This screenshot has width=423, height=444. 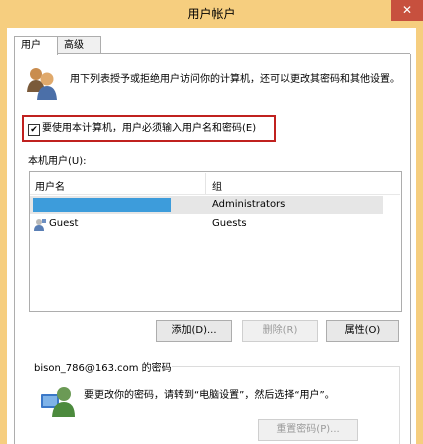 What do you see at coordinates (362, 331) in the screenshot?
I see `properties-button: 属性(O)` at bounding box center [362, 331].